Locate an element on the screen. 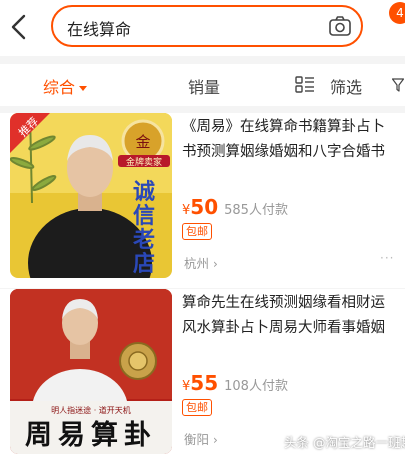 This screenshot has width=405, height=464. product-title-line: 书预测算姻缘婚姻和八字合婚书 is located at coordinates (283, 152).